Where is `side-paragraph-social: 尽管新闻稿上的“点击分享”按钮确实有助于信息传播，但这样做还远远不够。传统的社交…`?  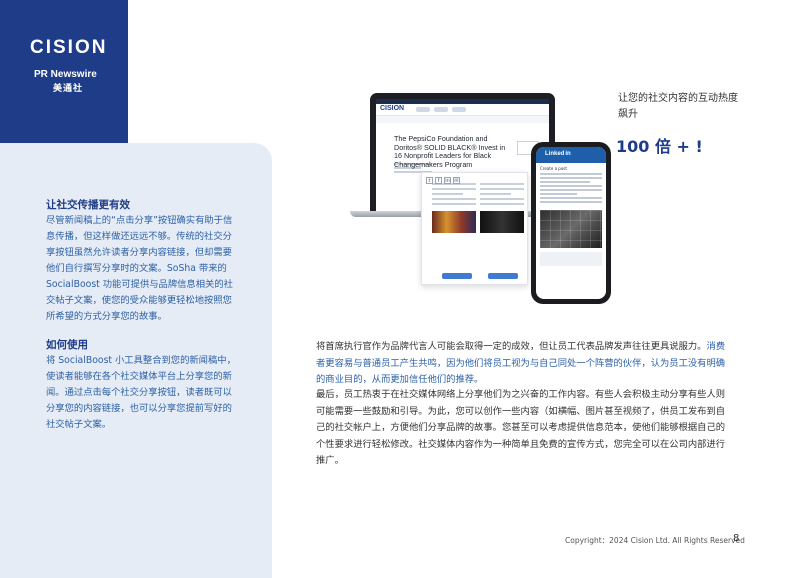 side-paragraph-social: 尽管新闻稿上的“点击分享”按钮确实有助于信息传播，但这样做还远远不够。传统的社交… is located at coordinates (139, 268).